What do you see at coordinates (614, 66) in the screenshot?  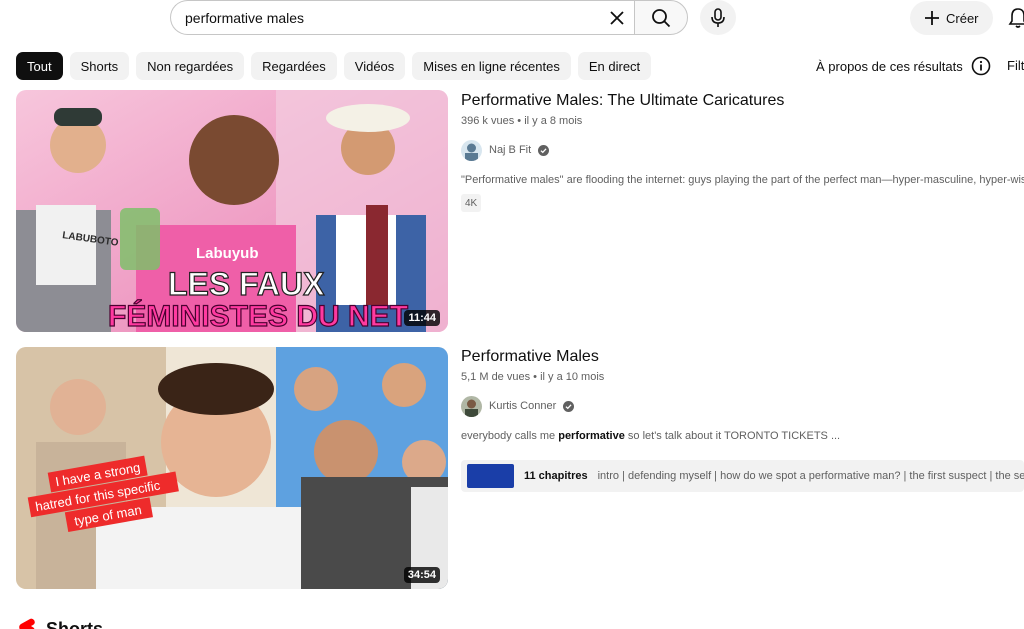 I see `chip-live: En direct` at bounding box center [614, 66].